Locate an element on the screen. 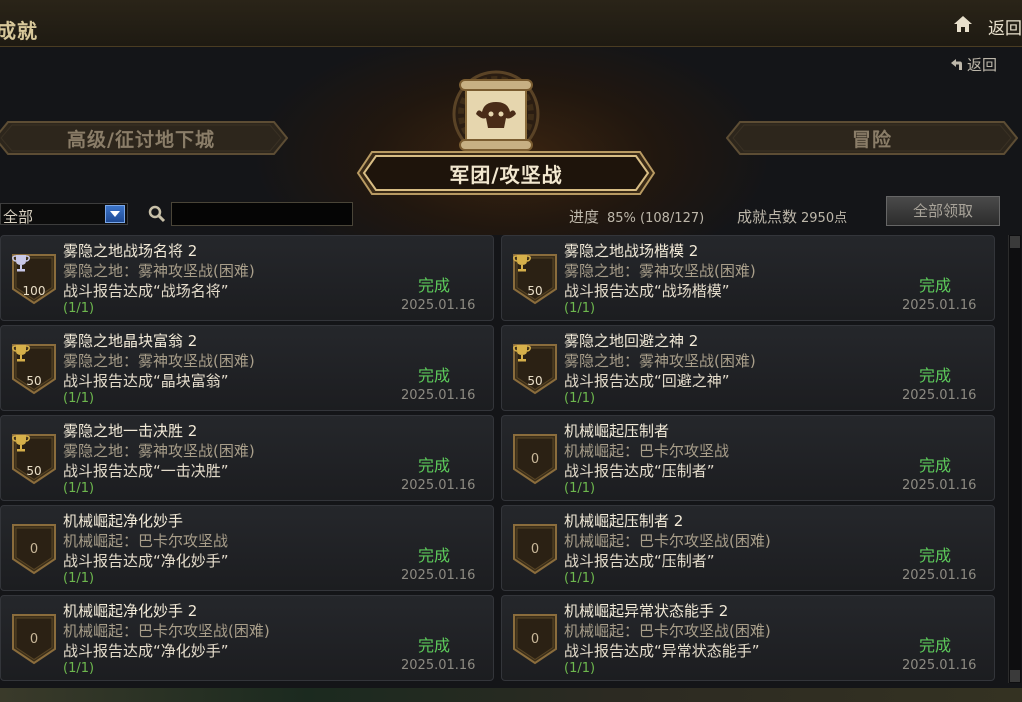 The image size is (1022, 702). achievement-condition: 战斗报告达成“战场楷模” is located at coordinates (647, 291).